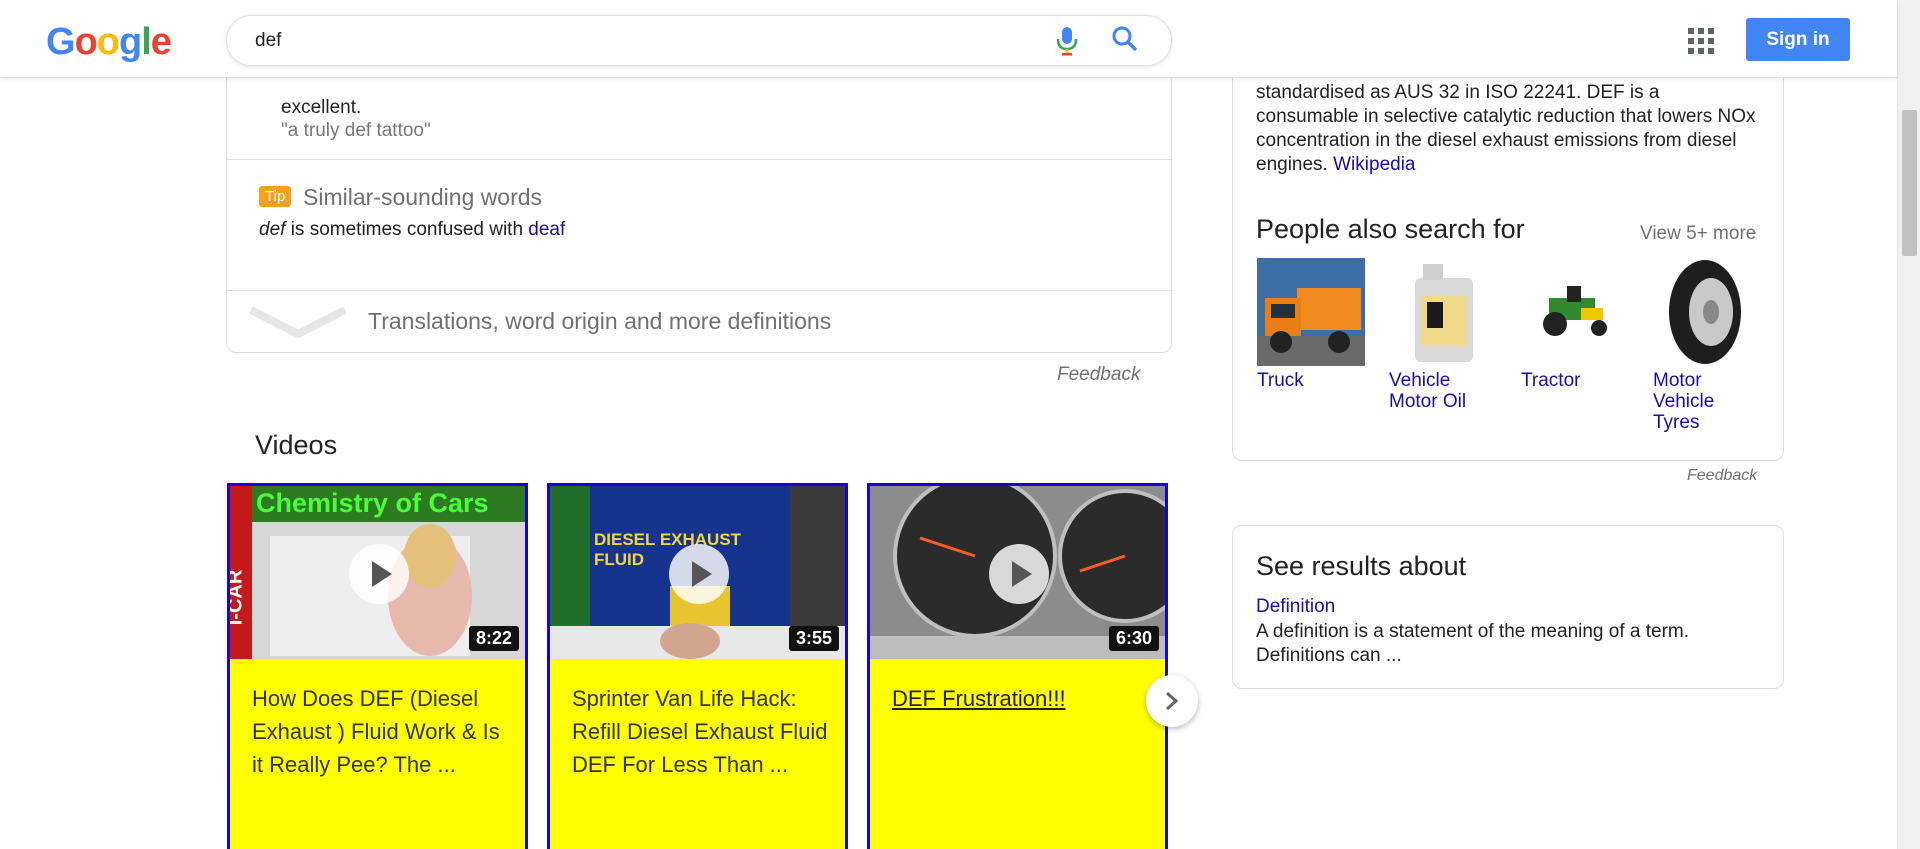  I want to click on item-label: Vehicle Motor Oil, so click(1444, 391).